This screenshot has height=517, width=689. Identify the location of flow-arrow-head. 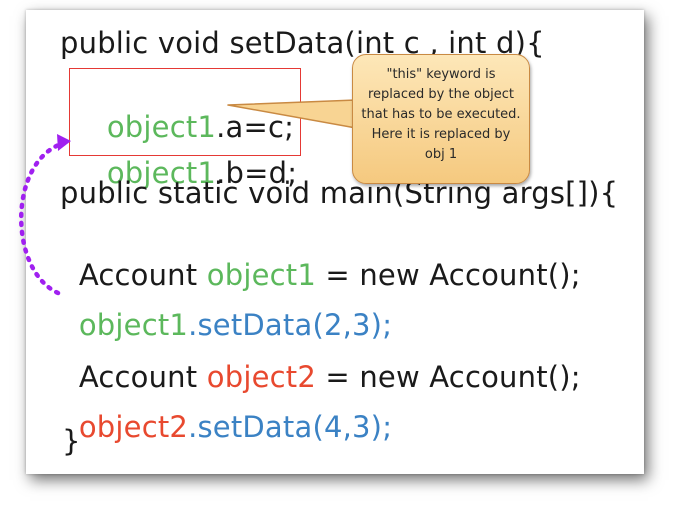
(64, 142).